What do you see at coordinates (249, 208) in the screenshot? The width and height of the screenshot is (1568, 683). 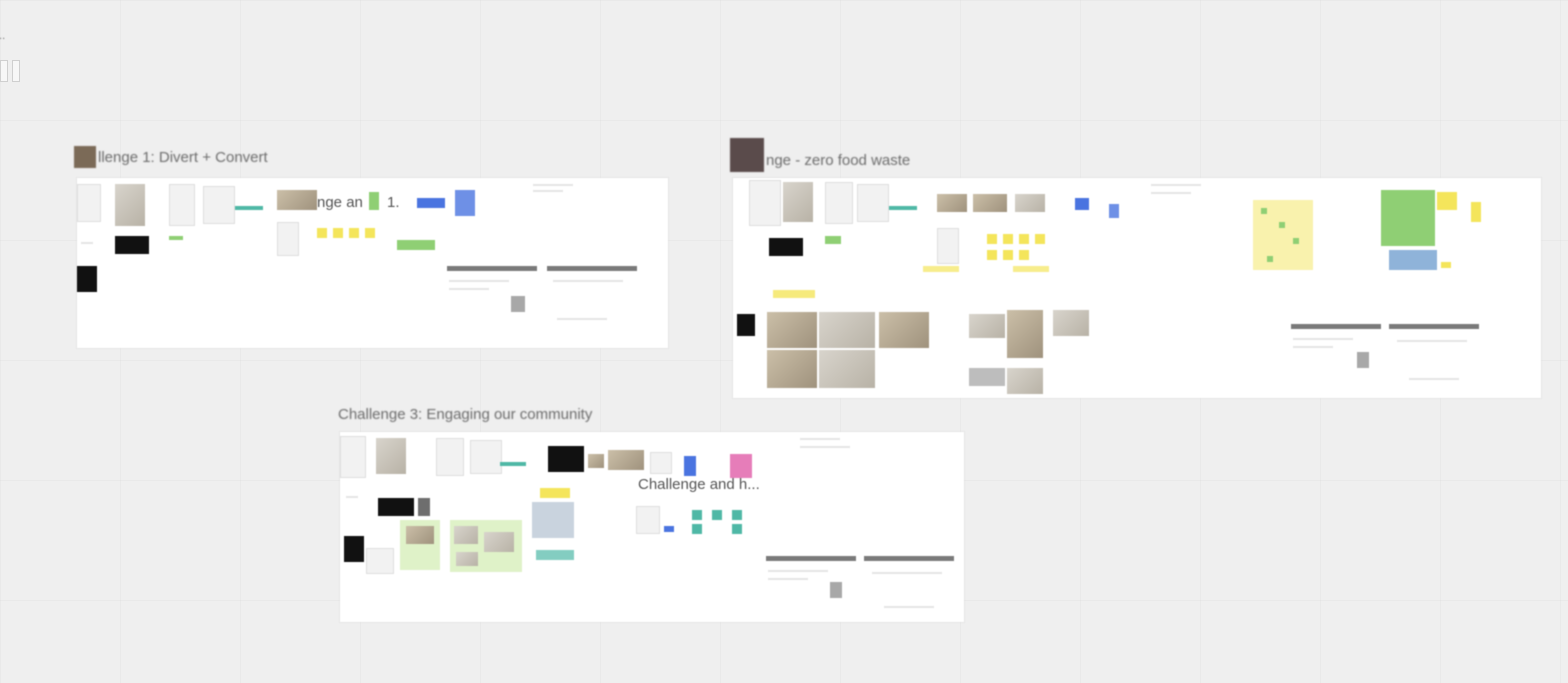 I see `highlight-bar` at bounding box center [249, 208].